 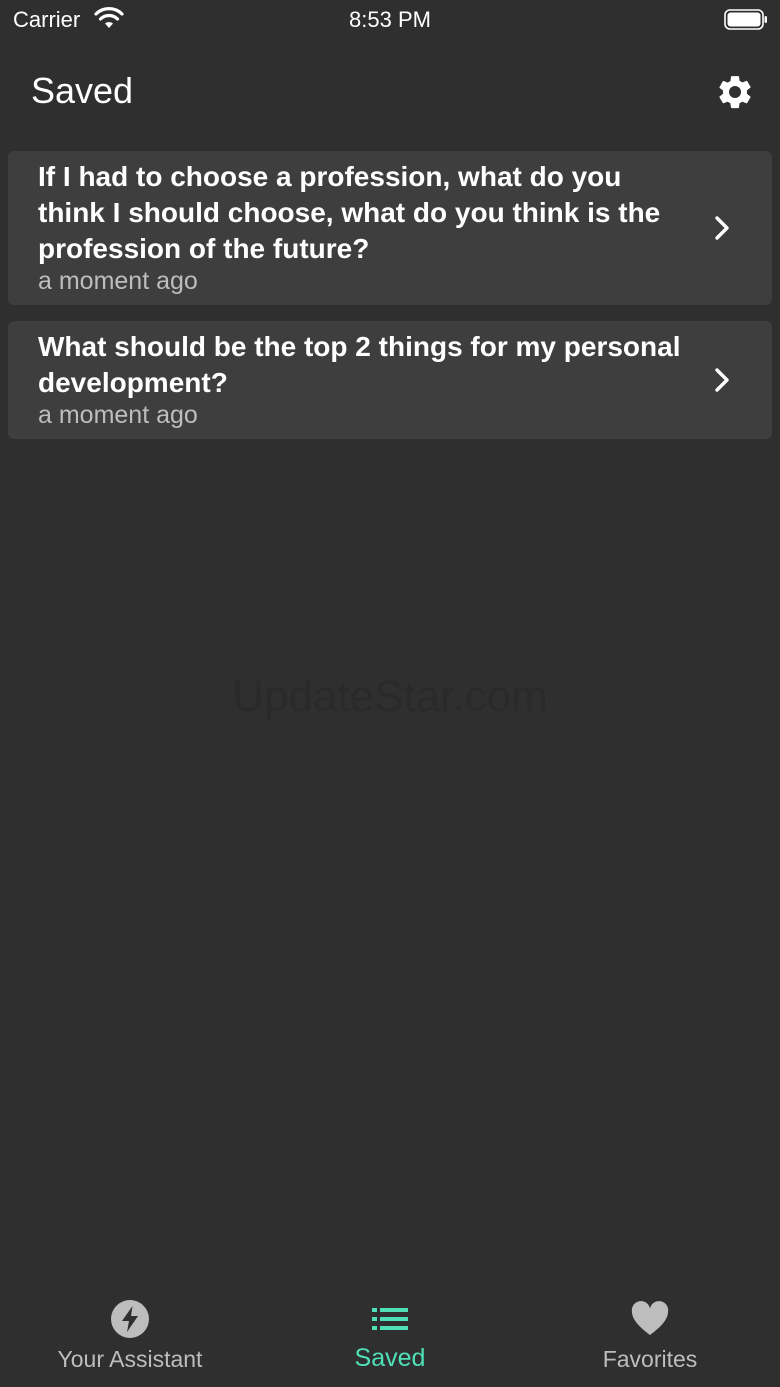 I want to click on status-time: 8:53 PM, so click(x=390, y=19).